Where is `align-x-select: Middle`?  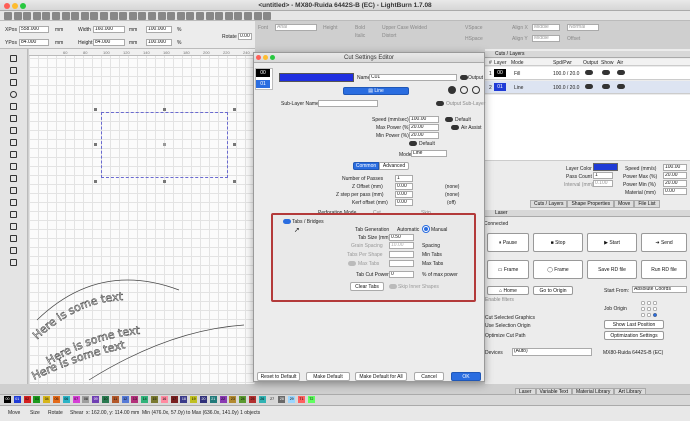
align-x-select: Middle is located at coordinates (546, 27).